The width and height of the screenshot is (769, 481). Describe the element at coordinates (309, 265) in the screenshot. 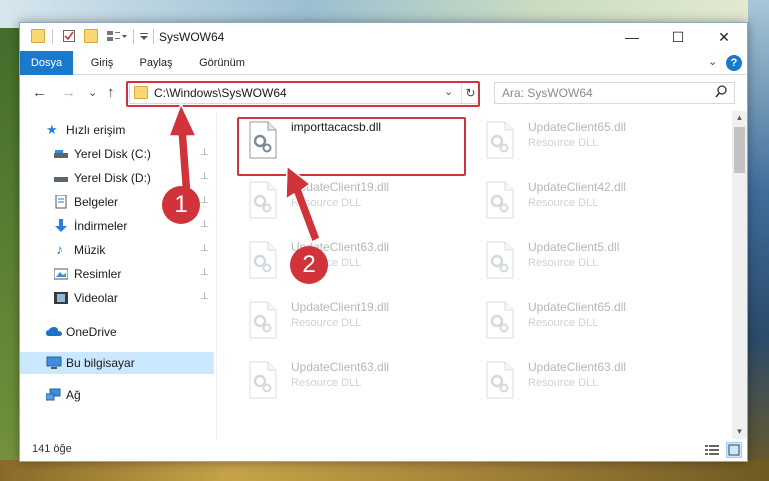

I see `step-2-badge: 2` at that location.